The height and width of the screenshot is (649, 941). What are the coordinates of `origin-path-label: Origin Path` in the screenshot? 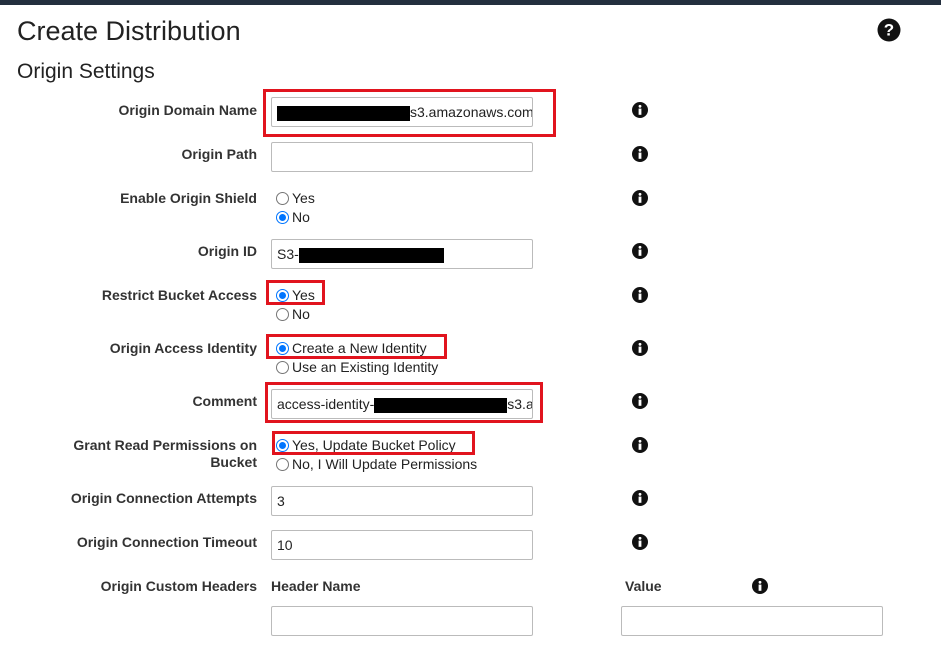 It's located at (219, 154).